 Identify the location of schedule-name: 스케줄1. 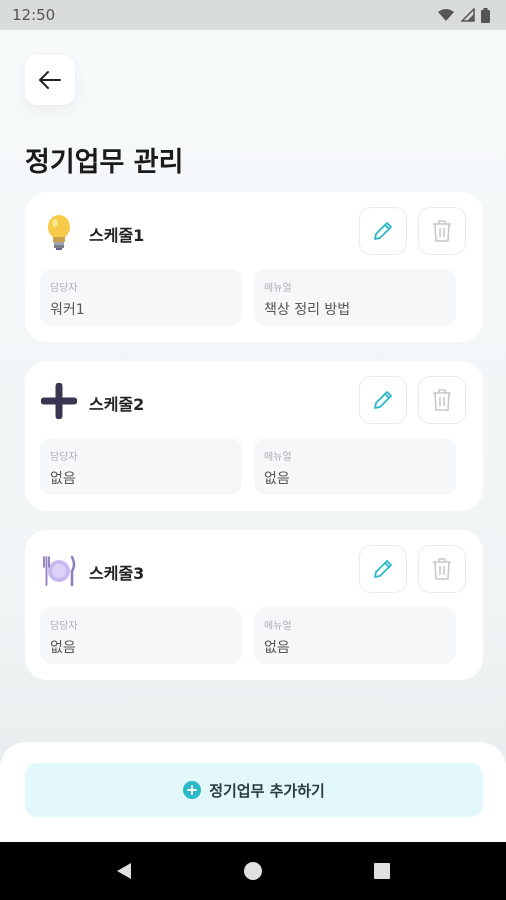
(117, 235).